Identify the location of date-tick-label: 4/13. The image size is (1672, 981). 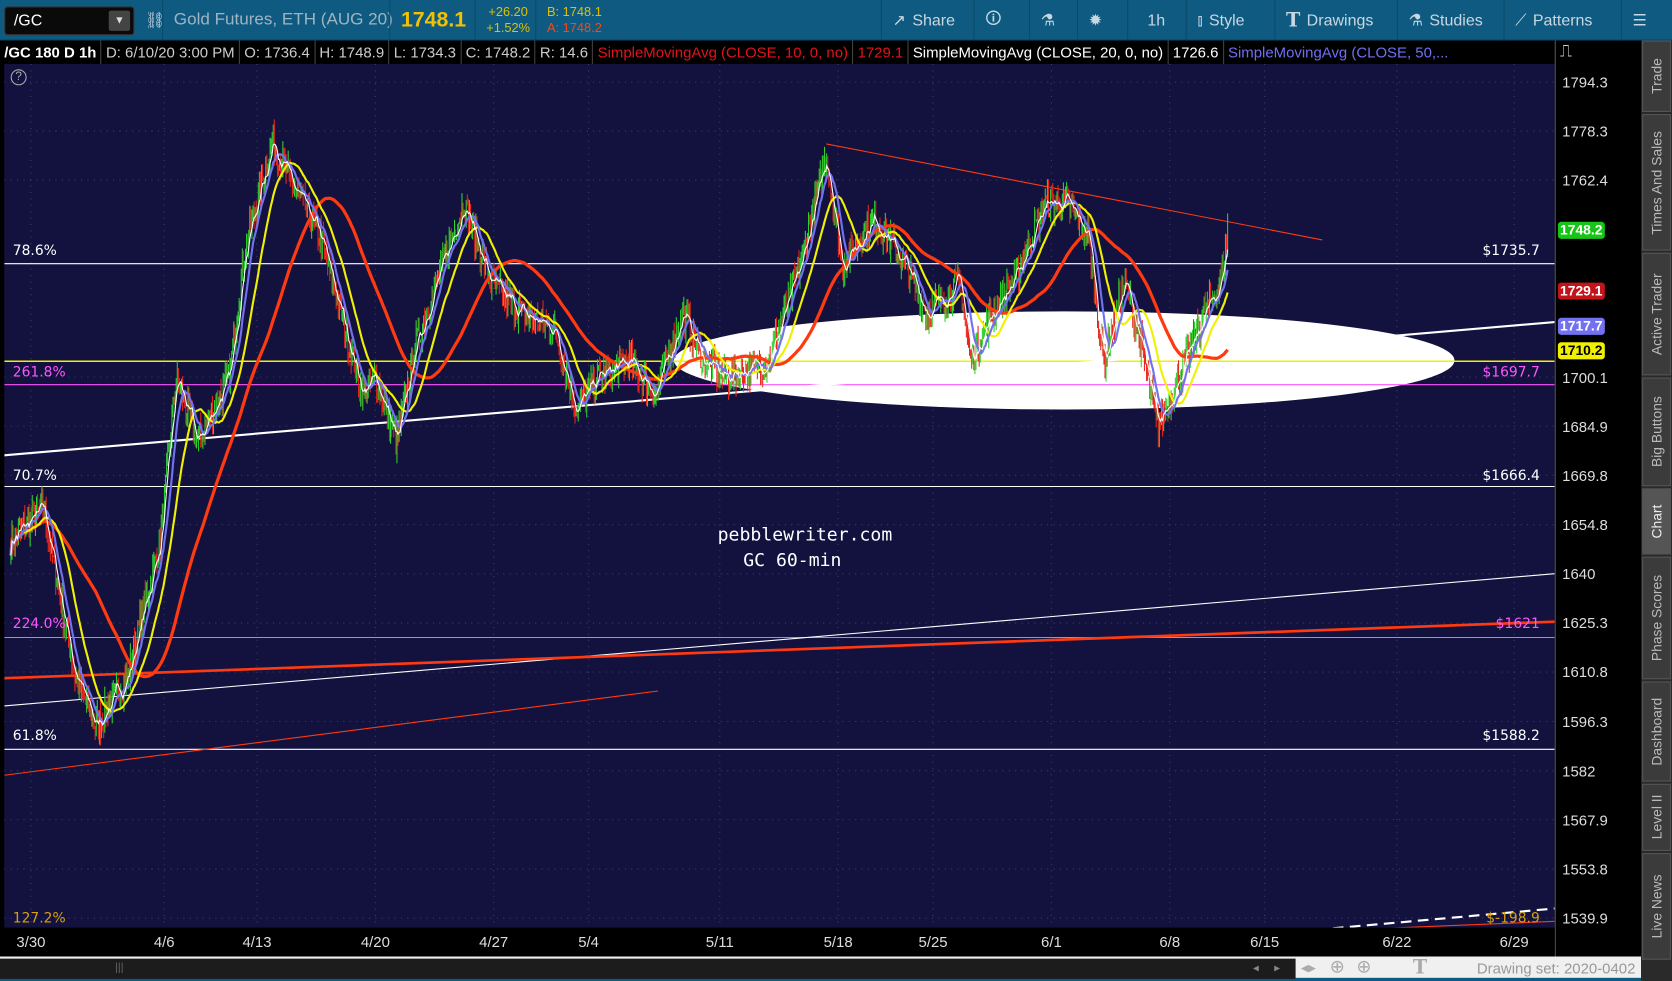
(257, 942).